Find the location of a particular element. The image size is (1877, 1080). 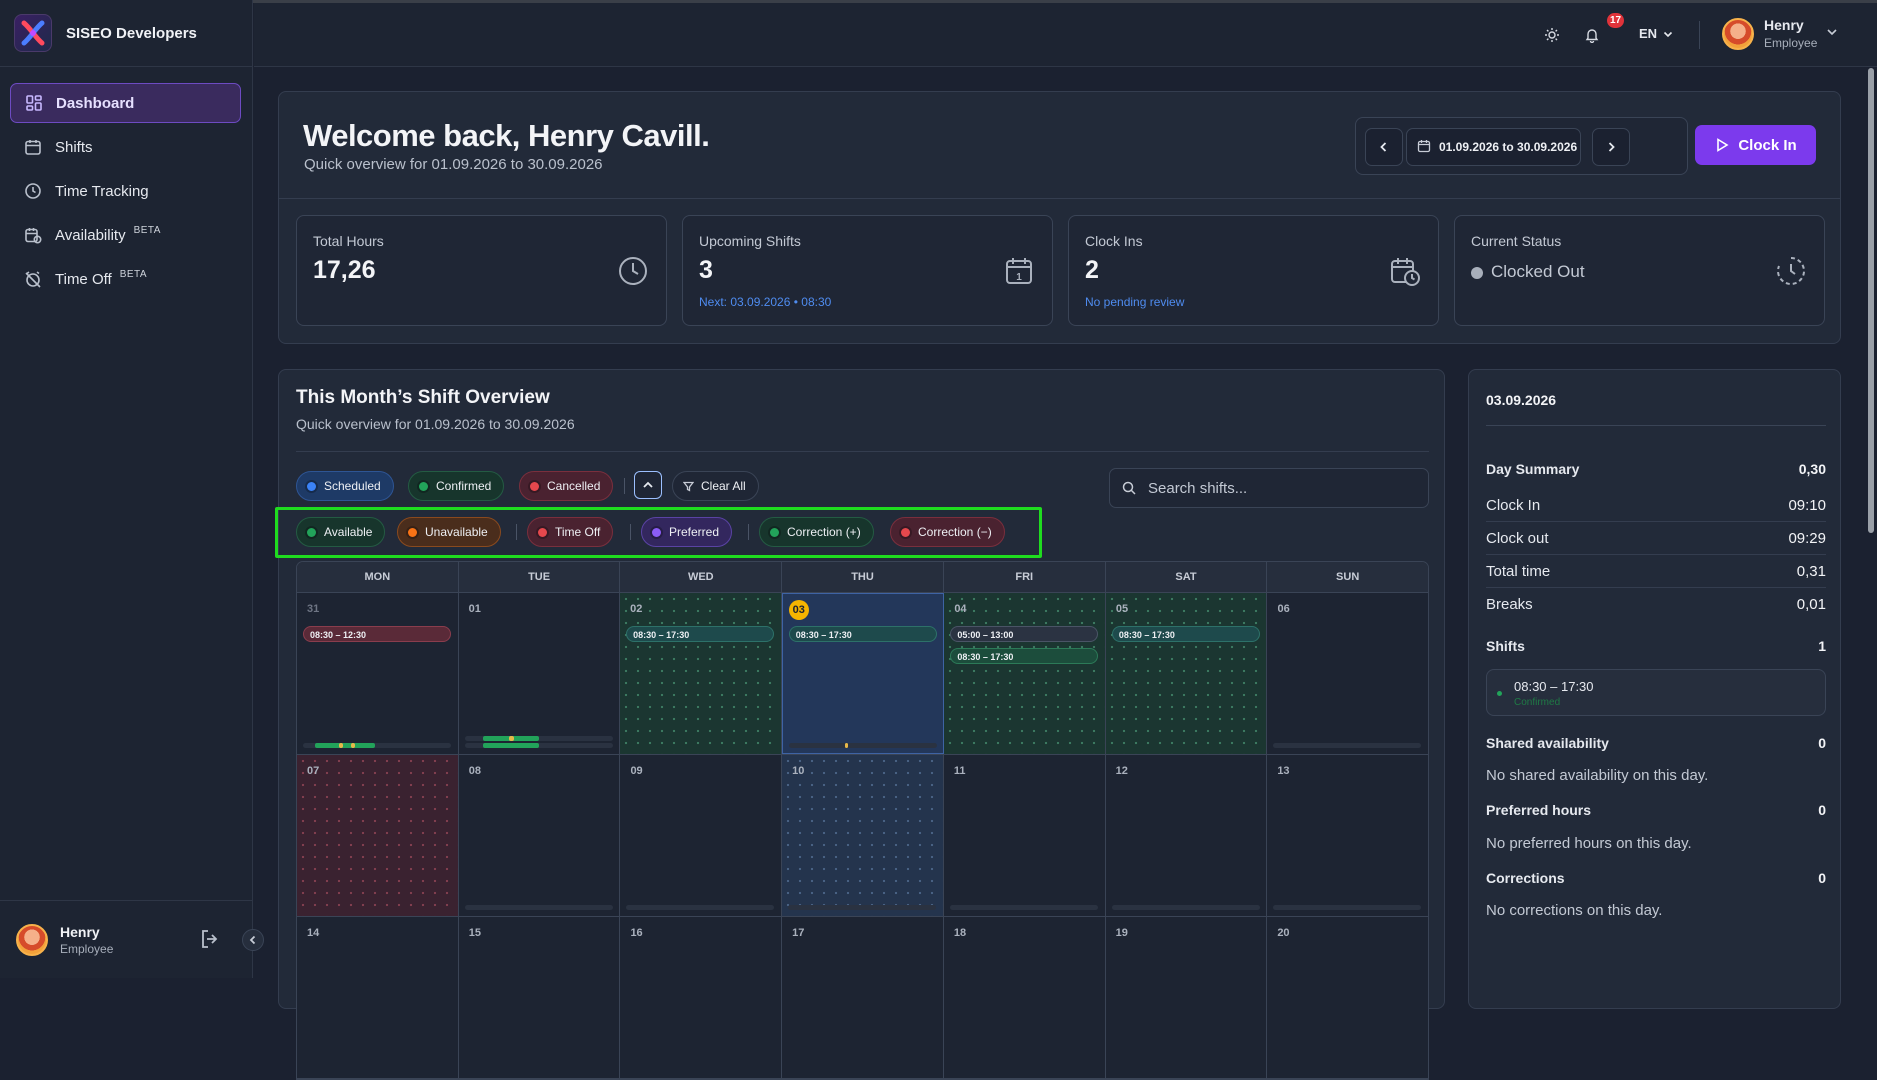

stat-note: No pending review is located at coordinates (1135, 302).